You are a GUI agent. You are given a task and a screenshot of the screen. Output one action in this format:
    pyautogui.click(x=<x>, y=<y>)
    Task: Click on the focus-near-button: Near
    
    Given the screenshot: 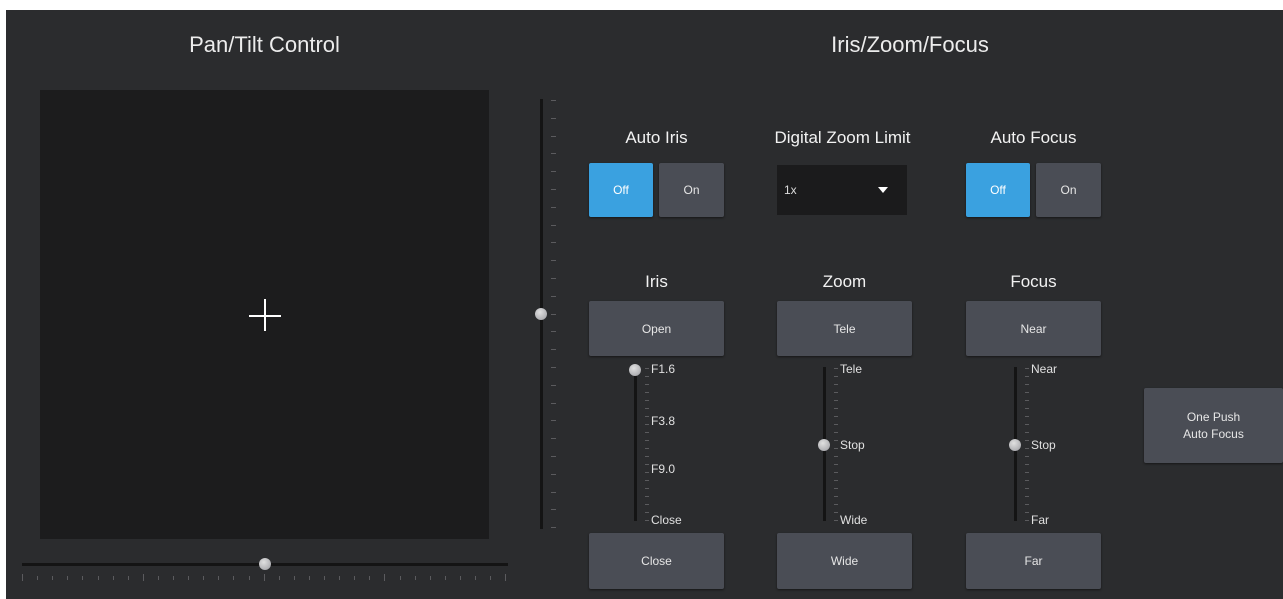 What is the action you would take?
    pyautogui.click(x=1033, y=328)
    